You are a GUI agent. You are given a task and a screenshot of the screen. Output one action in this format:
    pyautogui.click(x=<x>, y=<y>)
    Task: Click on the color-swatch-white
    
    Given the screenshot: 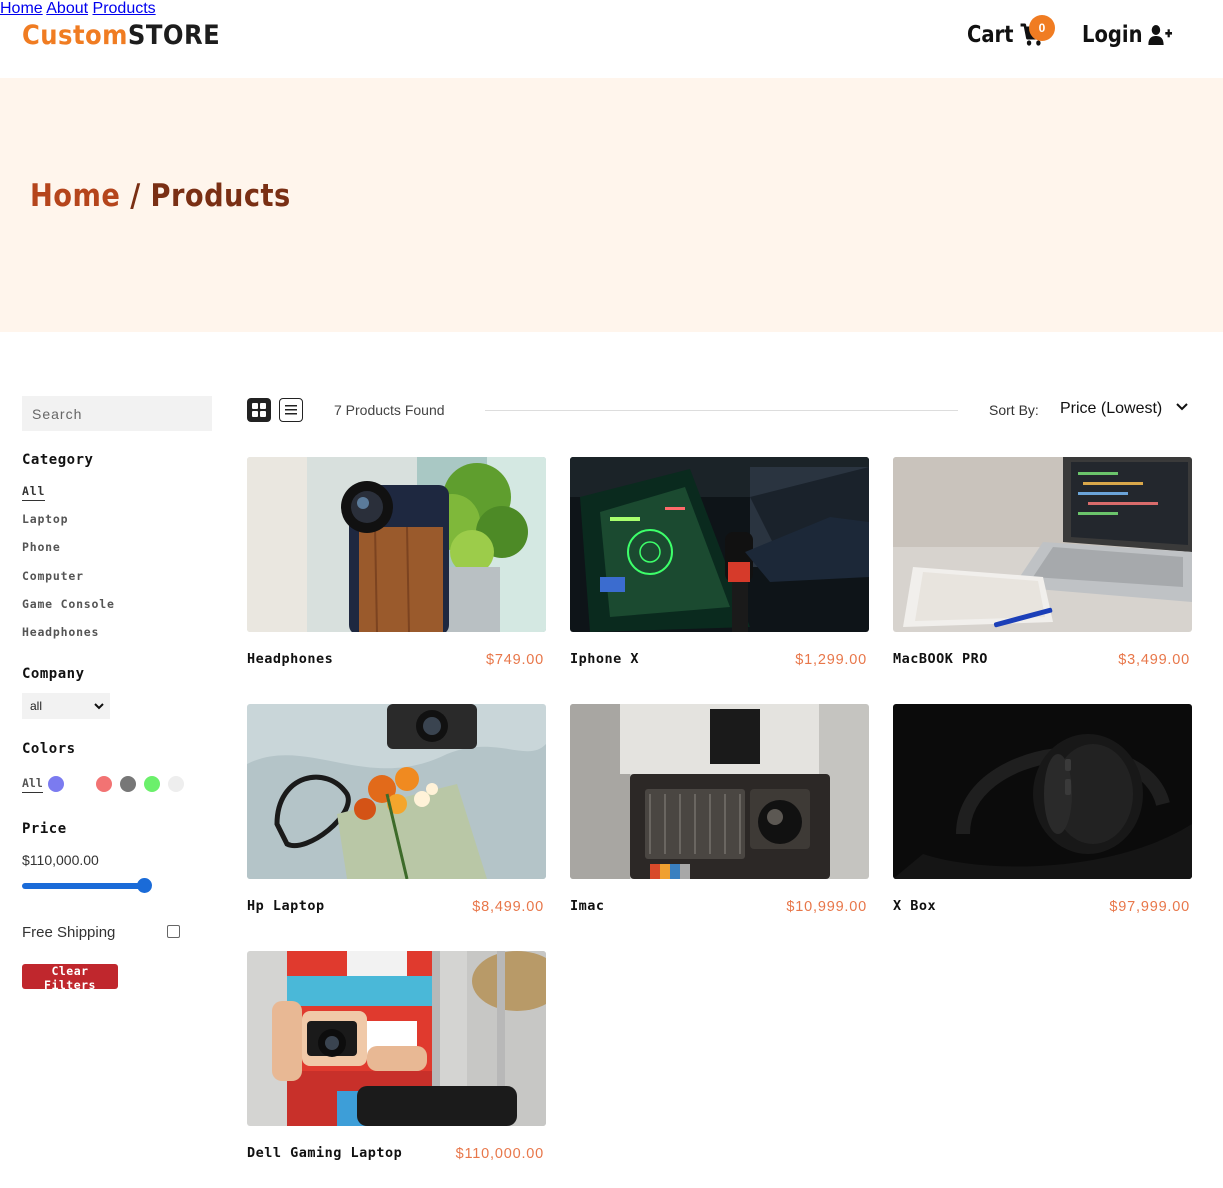 What is the action you would take?
    pyautogui.click(x=176, y=784)
    